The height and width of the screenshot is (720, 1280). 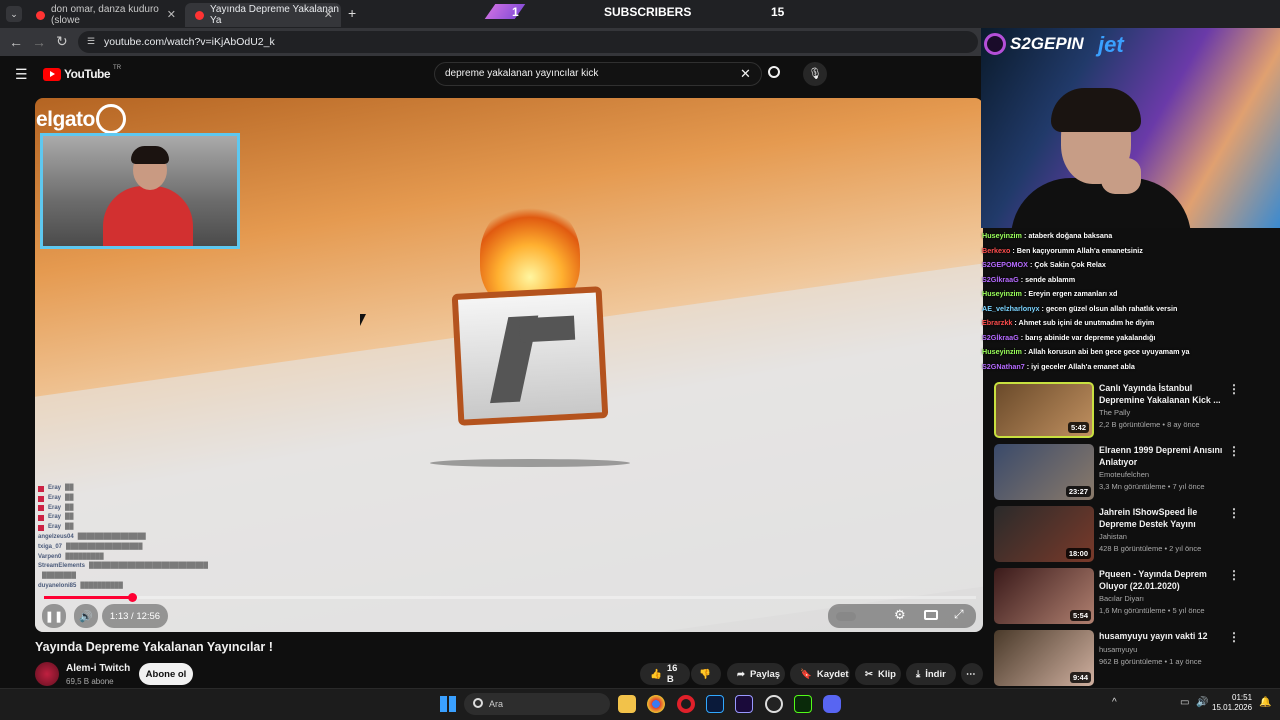 What do you see at coordinates (54, 616) in the screenshot?
I see `pause-button: ❚❚` at bounding box center [54, 616].